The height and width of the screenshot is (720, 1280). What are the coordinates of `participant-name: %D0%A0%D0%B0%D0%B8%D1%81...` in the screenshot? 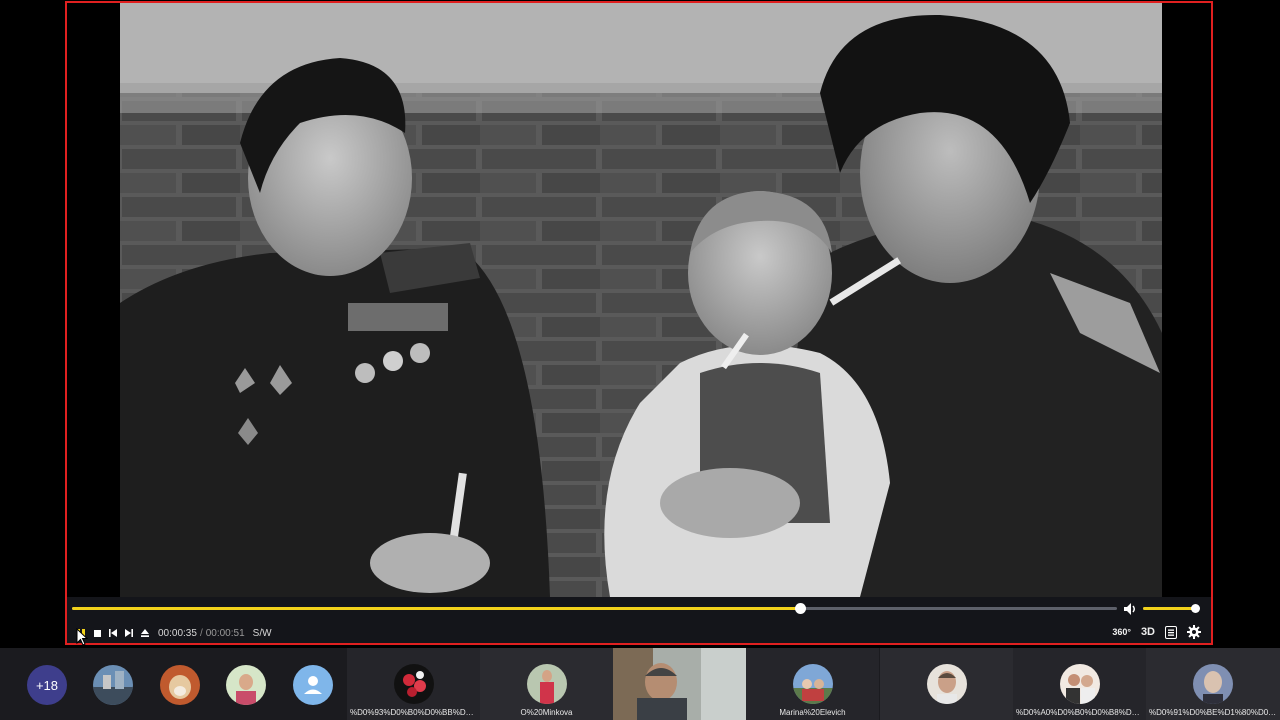 It's located at (1079, 712).